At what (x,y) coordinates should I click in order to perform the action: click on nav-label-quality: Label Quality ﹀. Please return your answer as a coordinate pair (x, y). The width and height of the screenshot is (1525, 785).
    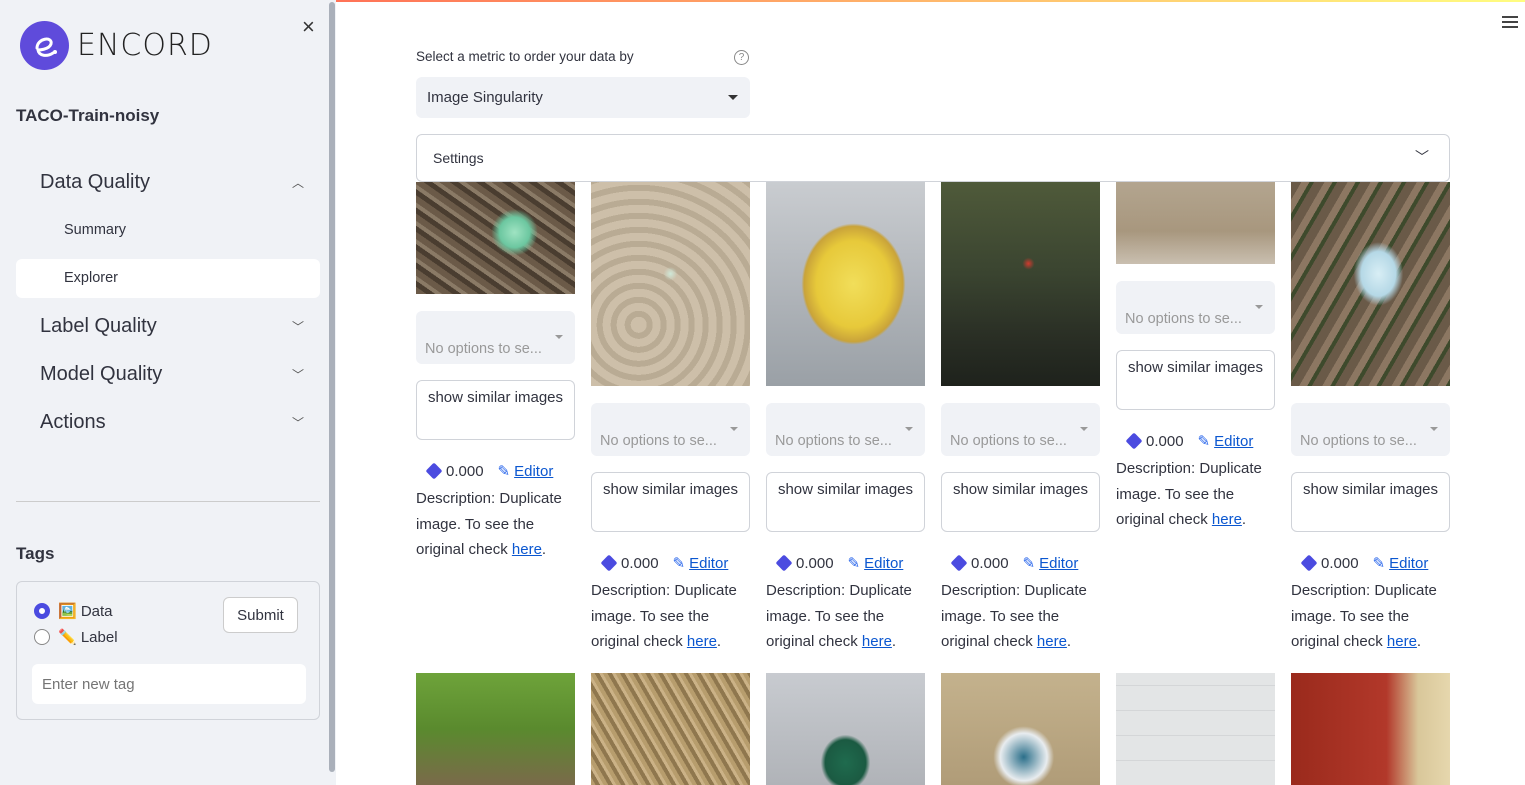
    Looking at the image, I should click on (175, 326).